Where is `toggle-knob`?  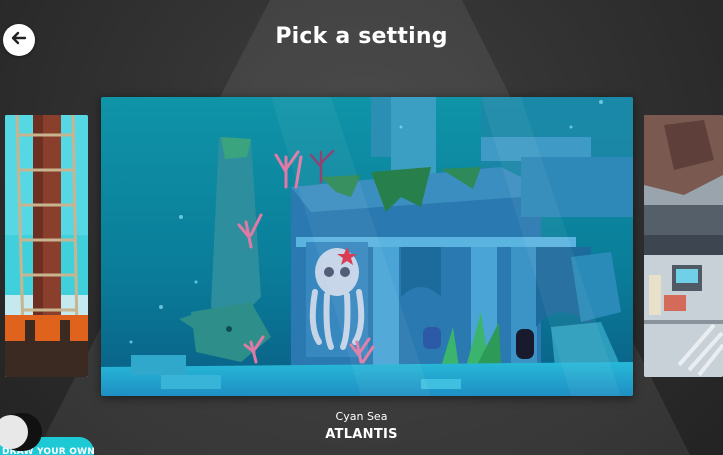 toggle-knob is located at coordinates (14, 432).